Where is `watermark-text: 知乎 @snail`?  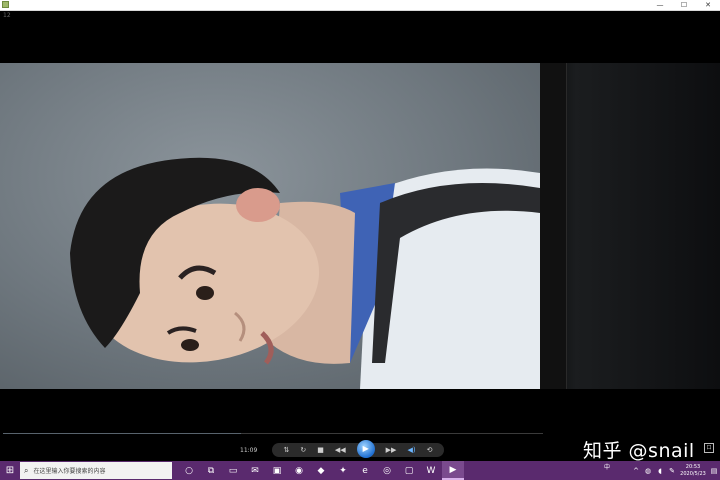
watermark-text: 知乎 @snail is located at coordinates (639, 451).